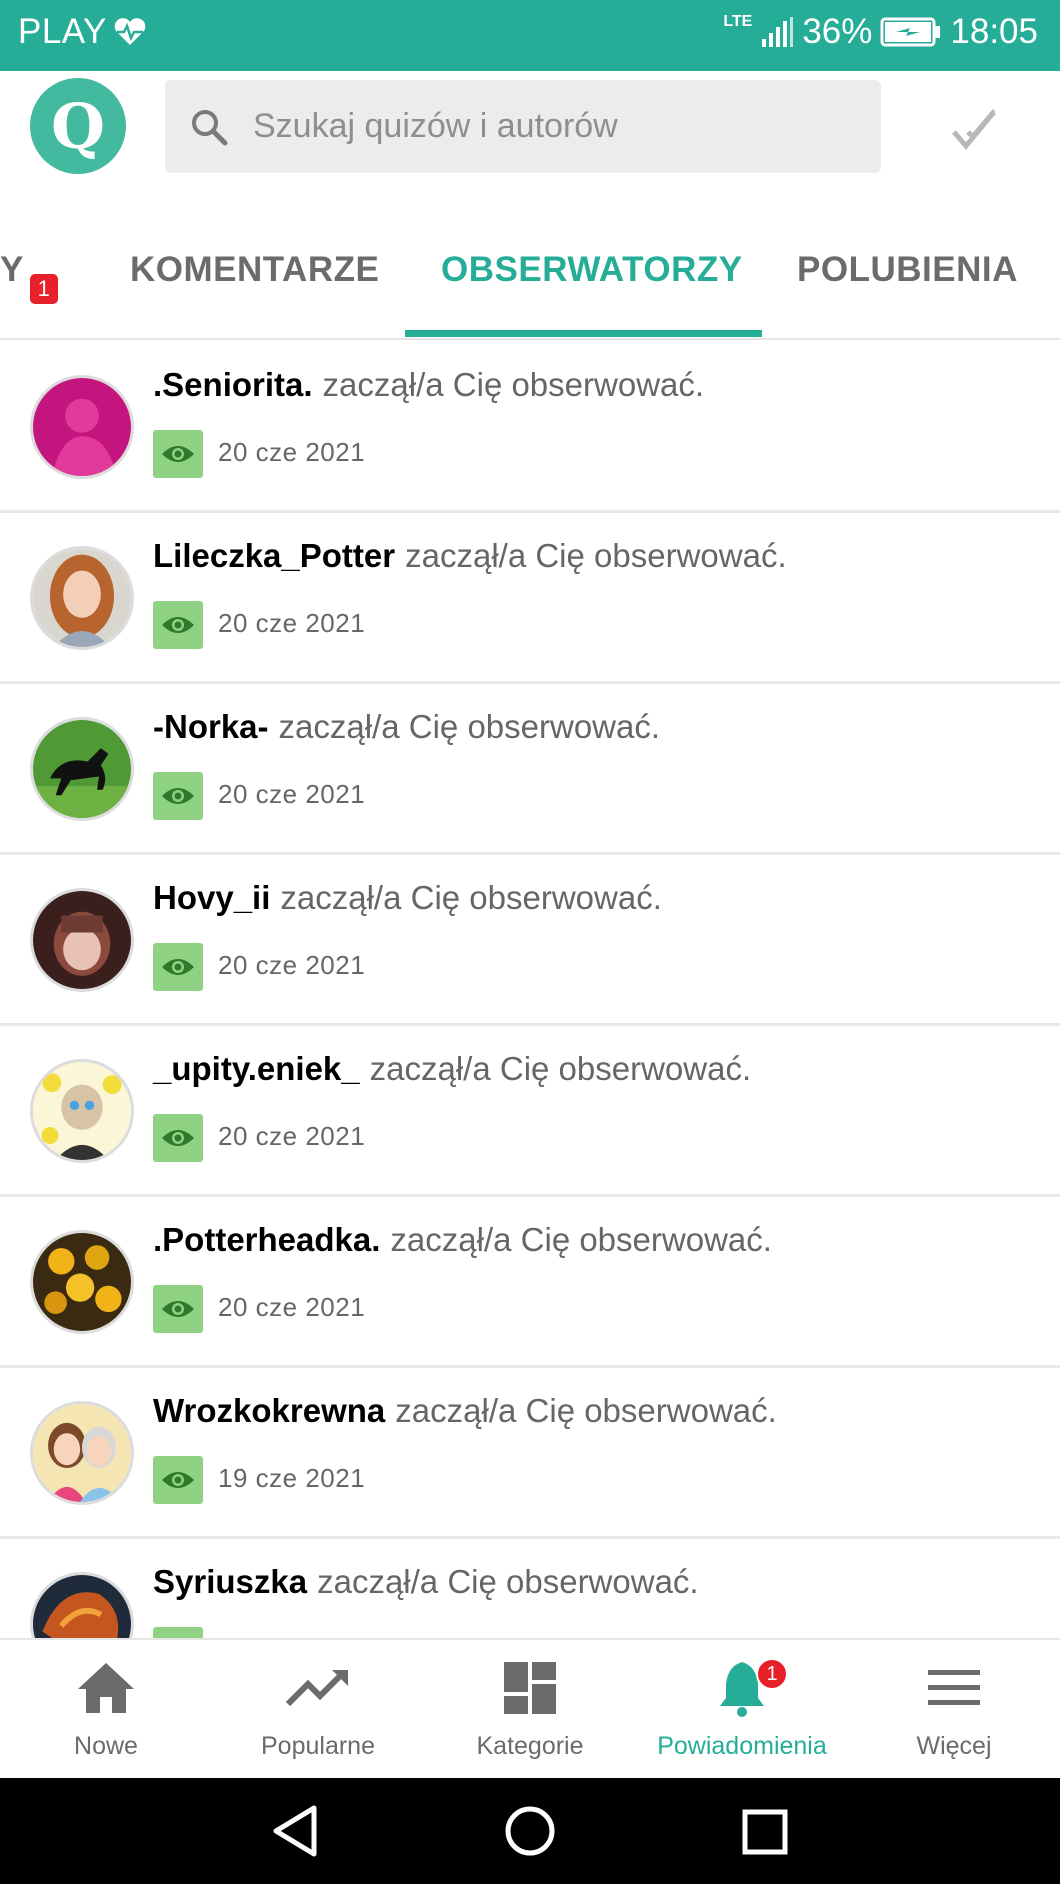 Image resolution: width=1060 pixels, height=1884 pixels. What do you see at coordinates (954, 1746) in the screenshot?
I see `nav-label: Więcej` at bounding box center [954, 1746].